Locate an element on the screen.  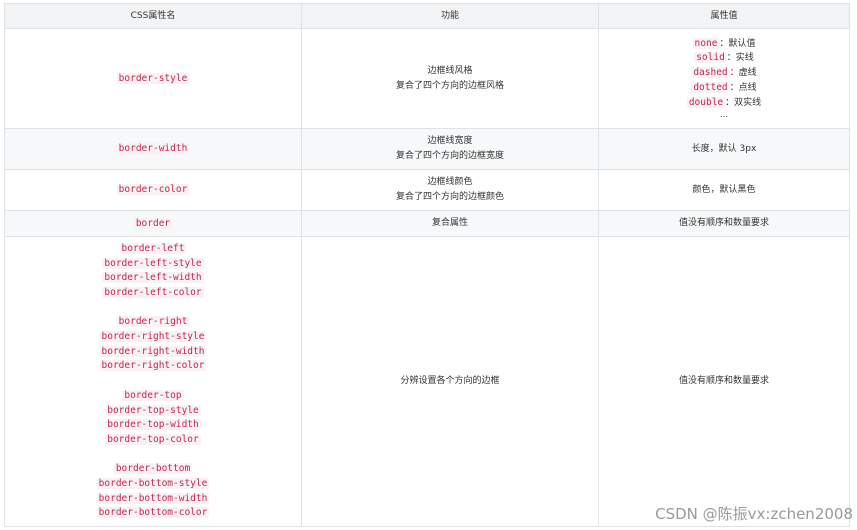
value-line: dotted ：点线 is located at coordinates (724, 87).